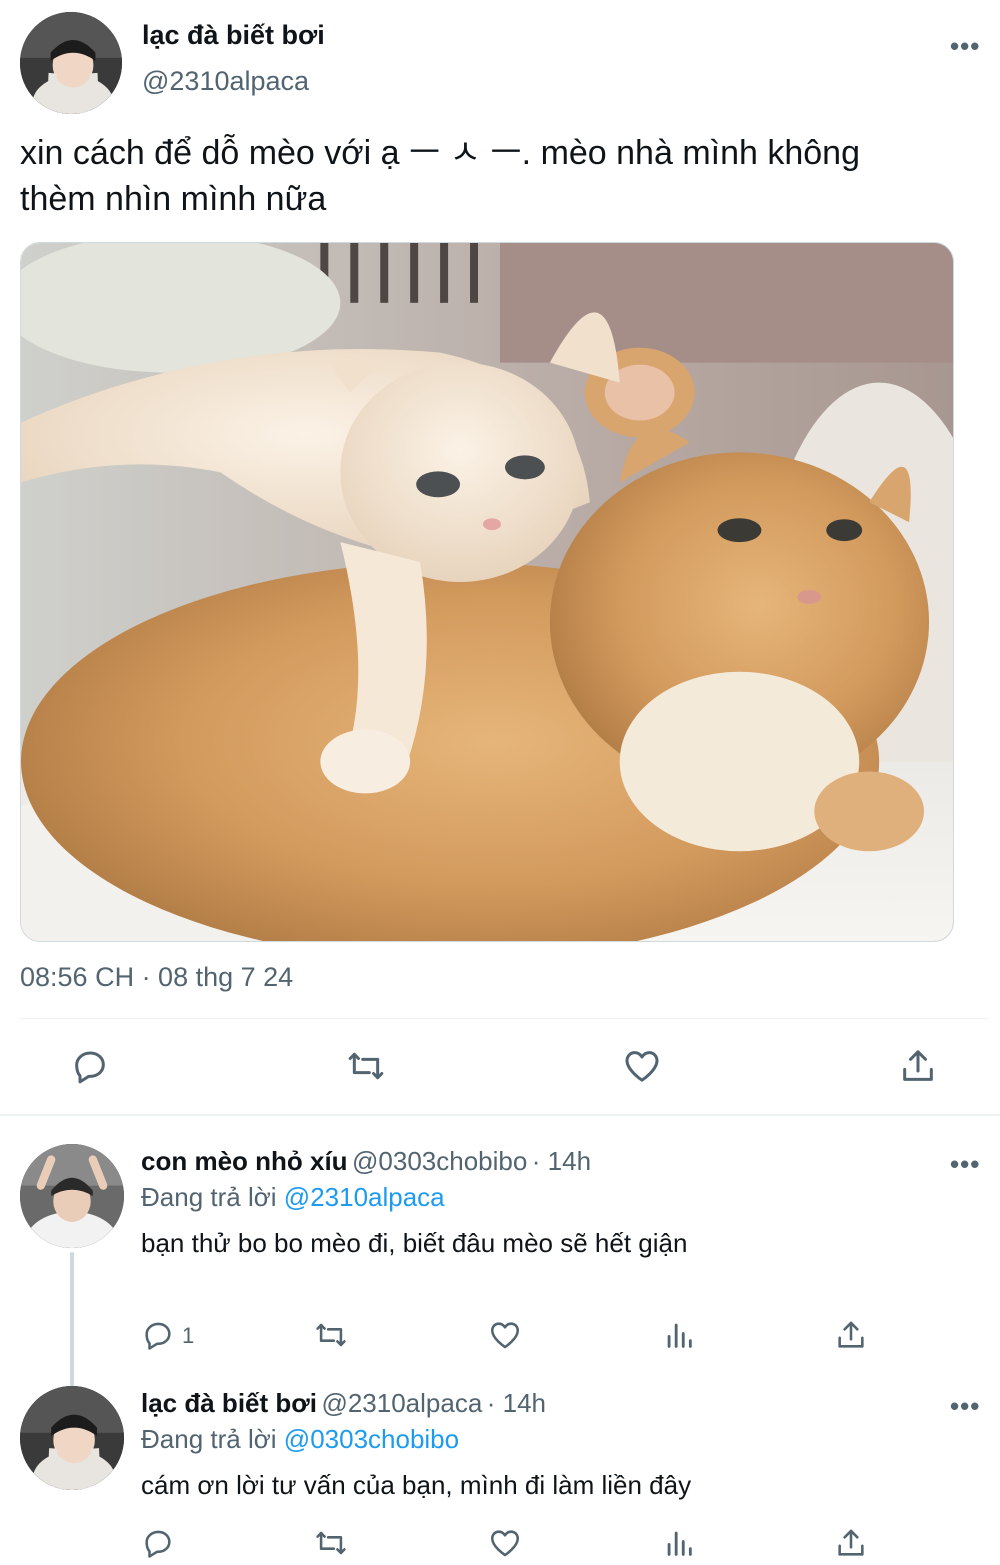  Describe the element at coordinates (439, 1161) in the screenshot. I see `reply-author-handle: @0303chobibo` at that location.